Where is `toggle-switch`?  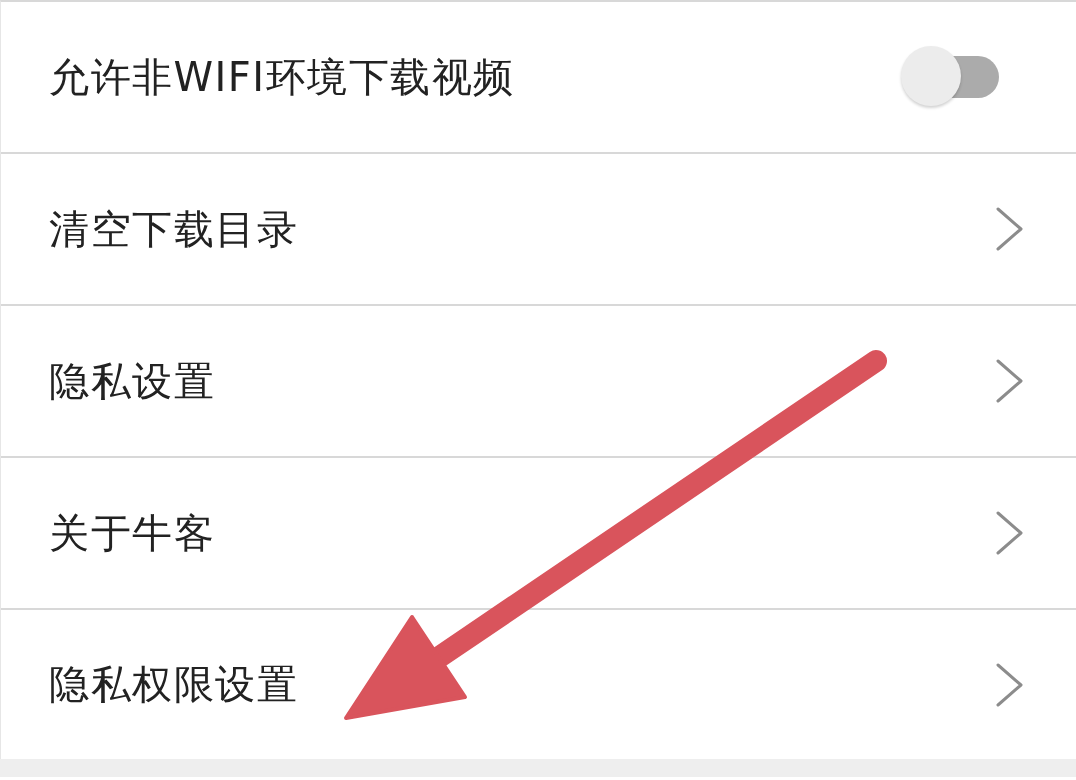
toggle-switch is located at coordinates (950, 77).